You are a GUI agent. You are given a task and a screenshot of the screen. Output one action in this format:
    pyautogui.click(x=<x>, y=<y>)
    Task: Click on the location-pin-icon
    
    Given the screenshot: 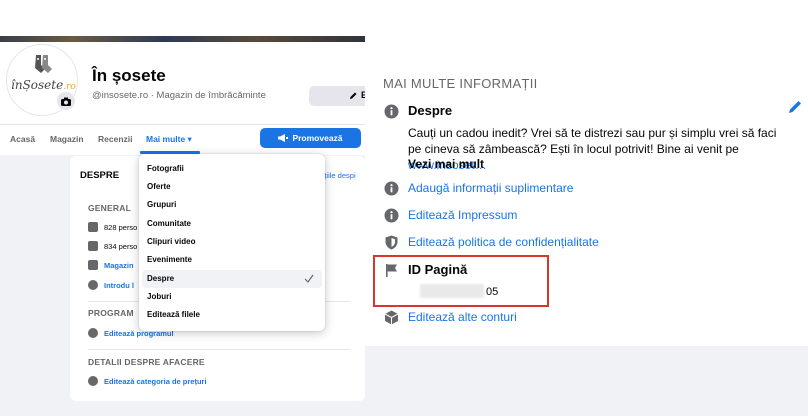 What is the action you would take?
    pyautogui.click(x=93, y=285)
    